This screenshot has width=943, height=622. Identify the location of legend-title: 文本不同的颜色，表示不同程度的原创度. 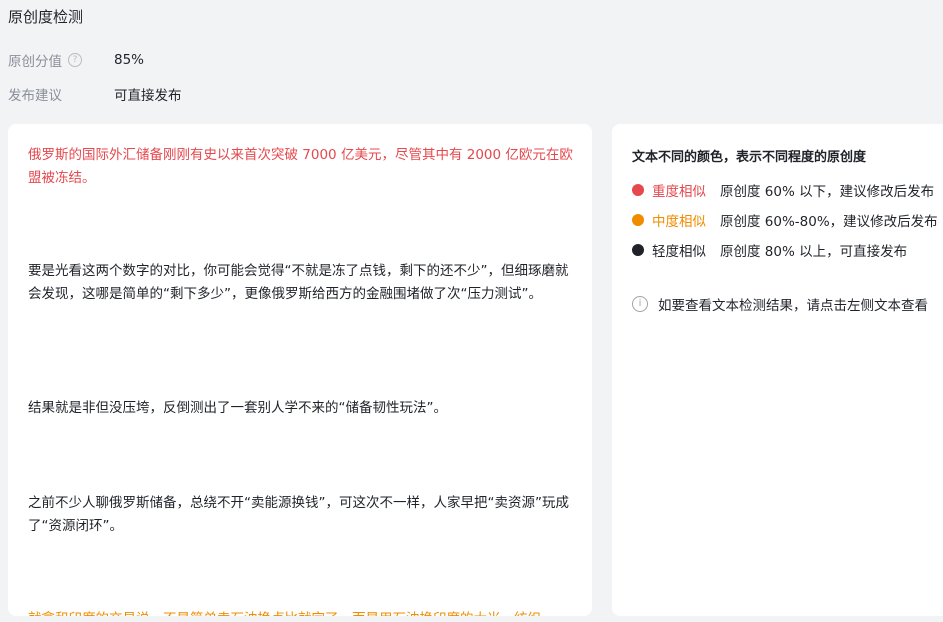
(749, 157).